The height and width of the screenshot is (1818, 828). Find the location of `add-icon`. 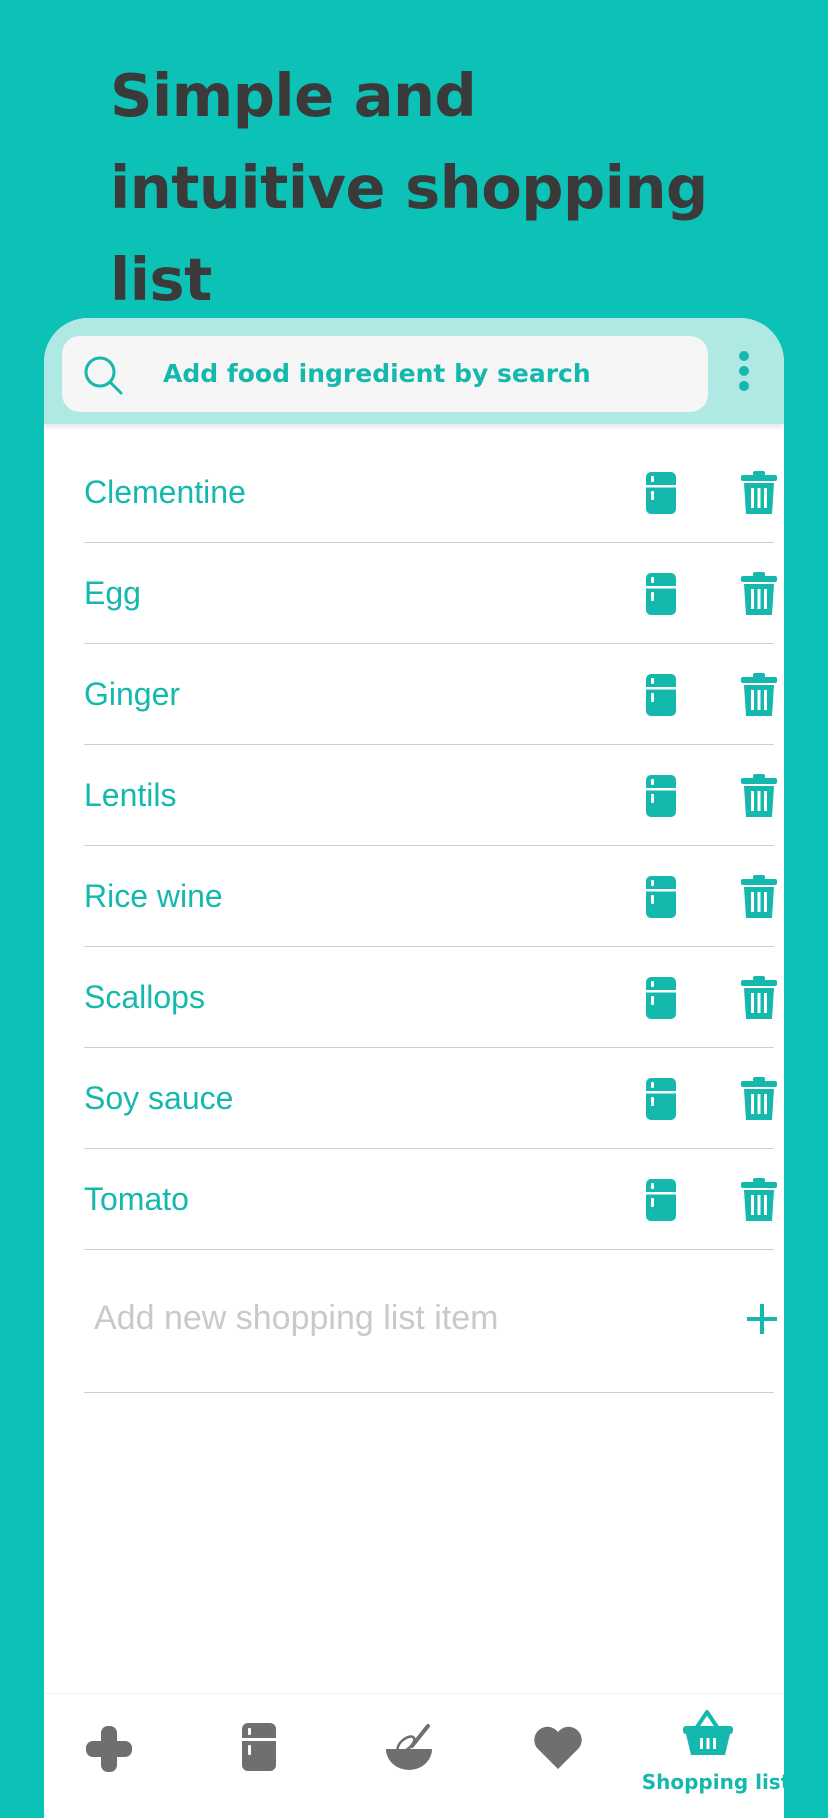

add-icon is located at coordinates (762, 1319).